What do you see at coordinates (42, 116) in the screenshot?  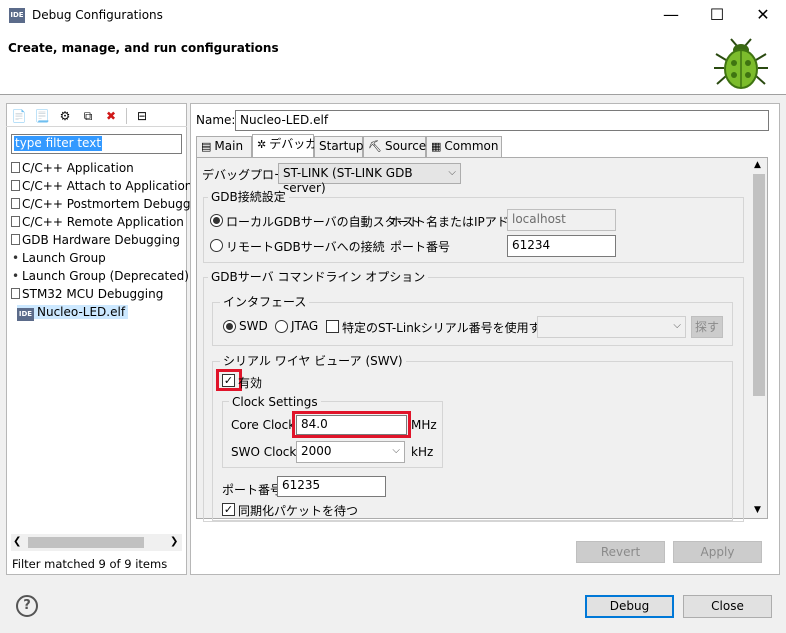 I see `new-prototype-icon: 📃` at bounding box center [42, 116].